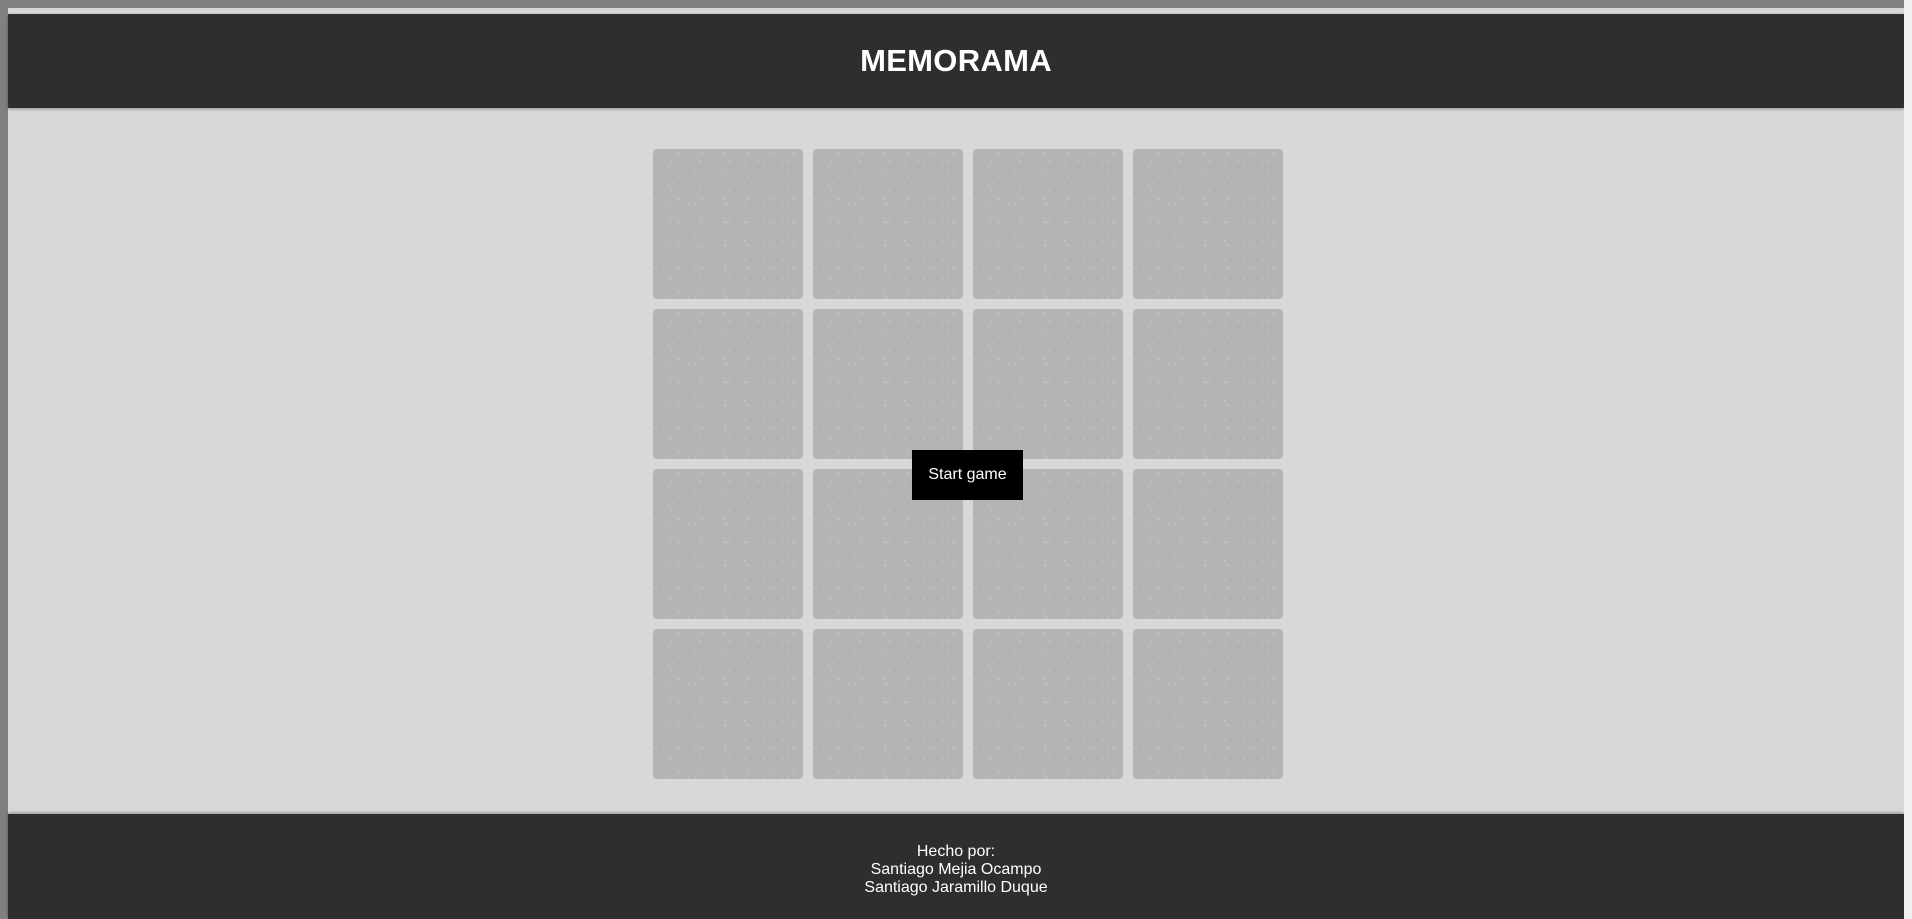 This screenshot has height=919, width=1912. I want to click on window-edge, so click(1908, 459).